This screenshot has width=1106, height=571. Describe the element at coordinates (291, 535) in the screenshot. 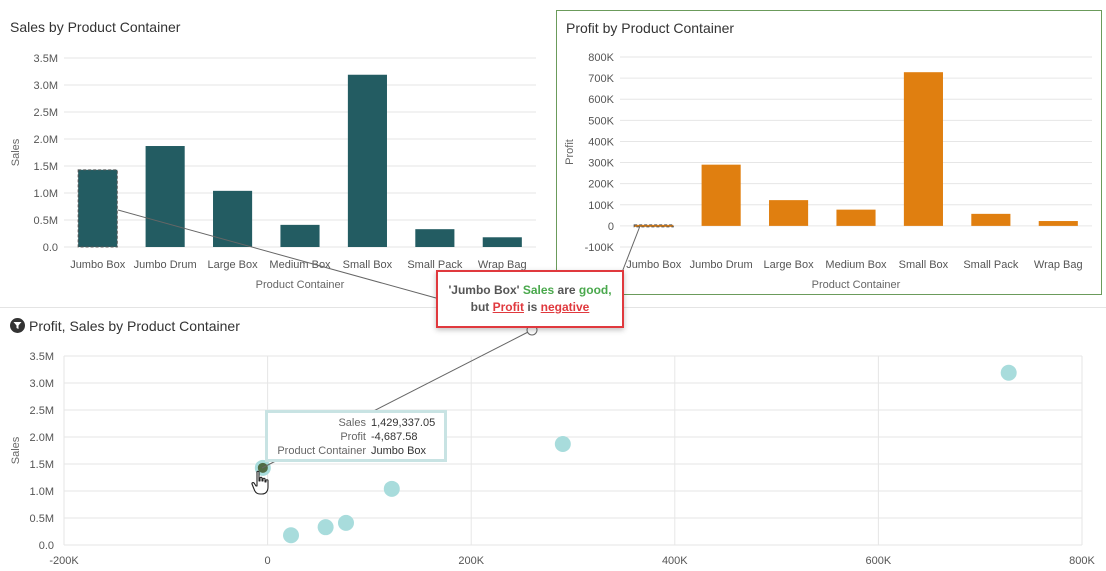

I see `point-wrap-bag` at that location.